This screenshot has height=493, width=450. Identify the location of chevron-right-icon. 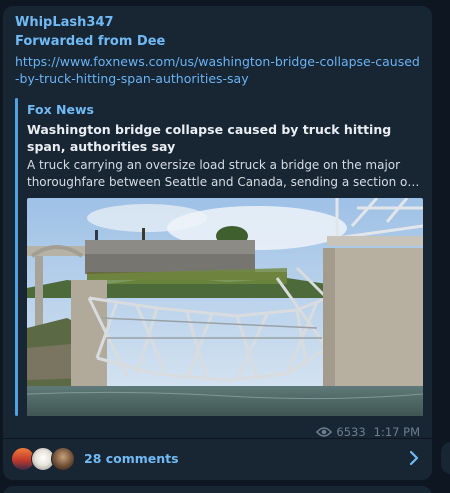
(414, 458).